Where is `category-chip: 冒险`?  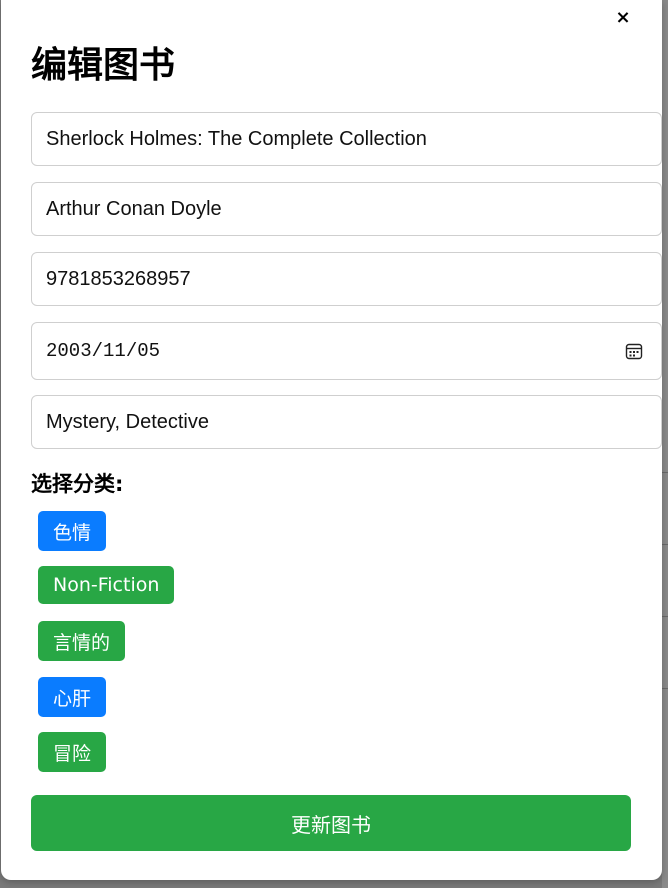
category-chip: 冒险 is located at coordinates (72, 752).